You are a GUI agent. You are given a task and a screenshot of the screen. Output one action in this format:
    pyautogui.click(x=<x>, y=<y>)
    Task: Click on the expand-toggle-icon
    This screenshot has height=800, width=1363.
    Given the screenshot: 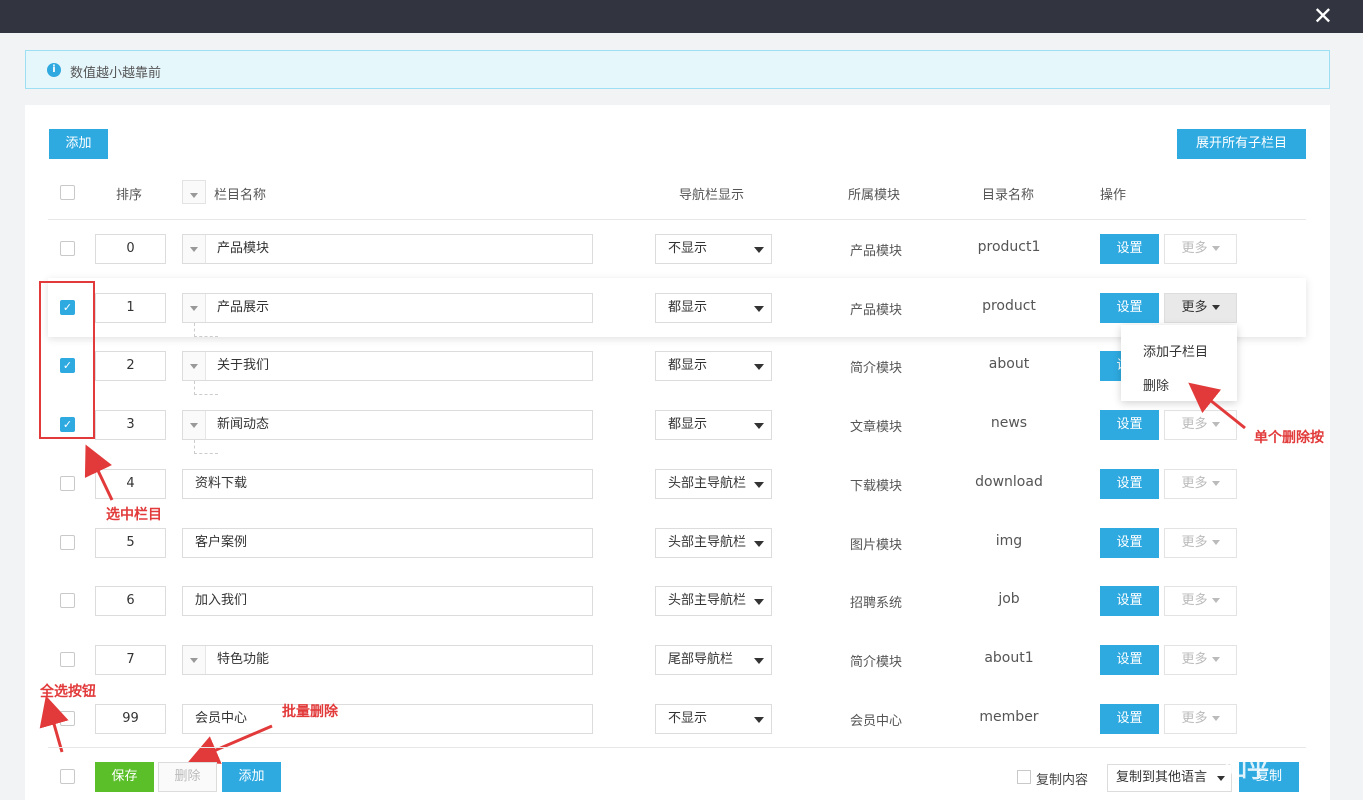 What is the action you would take?
    pyautogui.click(x=194, y=192)
    